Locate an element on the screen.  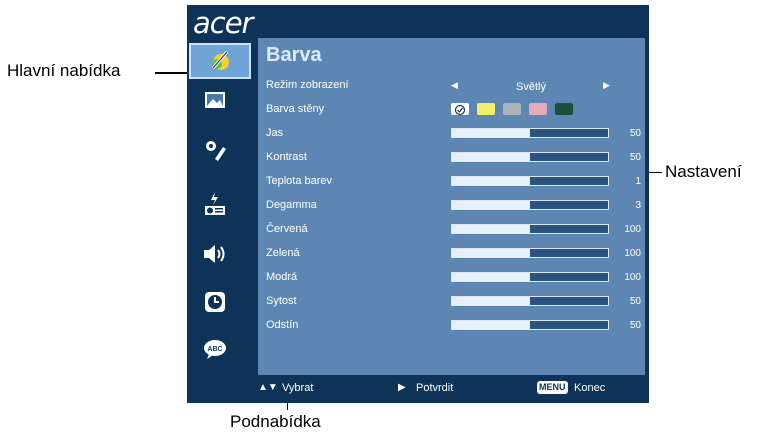
setting-row: Kontrast 50 is located at coordinates (451, 159).